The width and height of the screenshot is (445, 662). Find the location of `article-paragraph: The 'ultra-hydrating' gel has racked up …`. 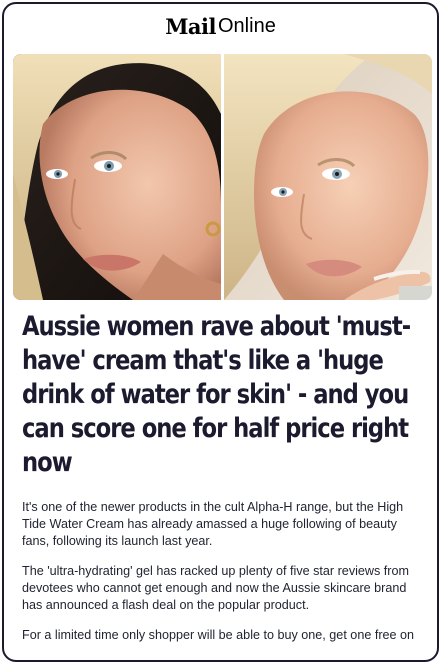

article-paragraph: The 'ultra-hydrating' gel has racked up … is located at coordinates (215, 588).